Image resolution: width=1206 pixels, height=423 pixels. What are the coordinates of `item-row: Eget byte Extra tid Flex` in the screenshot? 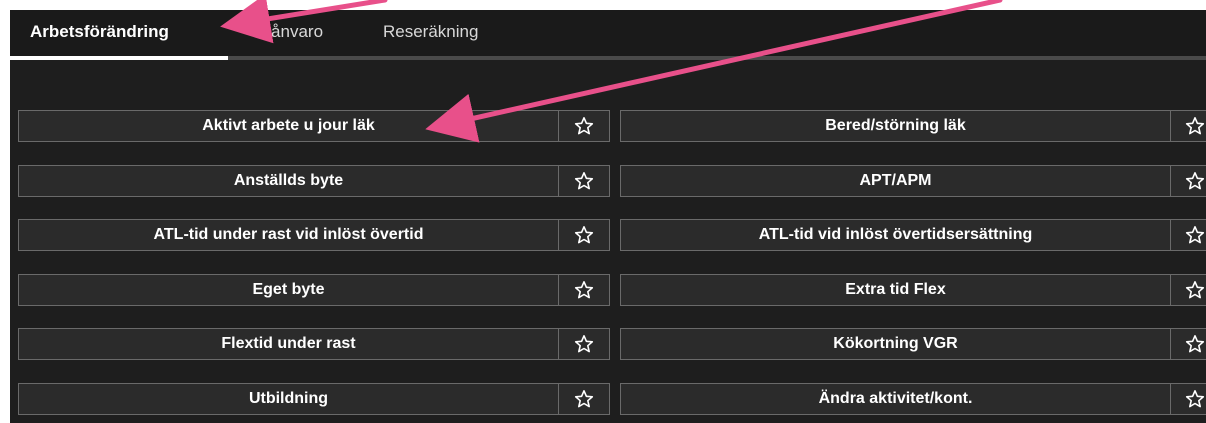 It's located at (608, 290).